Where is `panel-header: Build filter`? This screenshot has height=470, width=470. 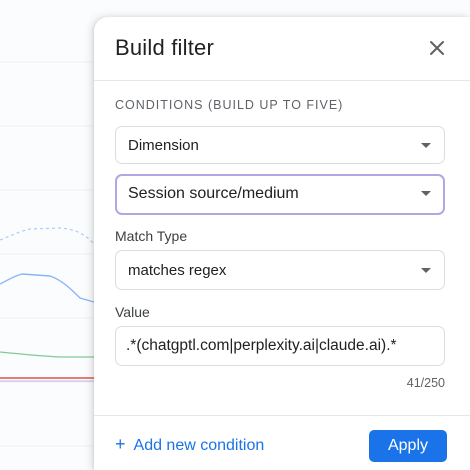 panel-header: Build filter is located at coordinates (282, 49).